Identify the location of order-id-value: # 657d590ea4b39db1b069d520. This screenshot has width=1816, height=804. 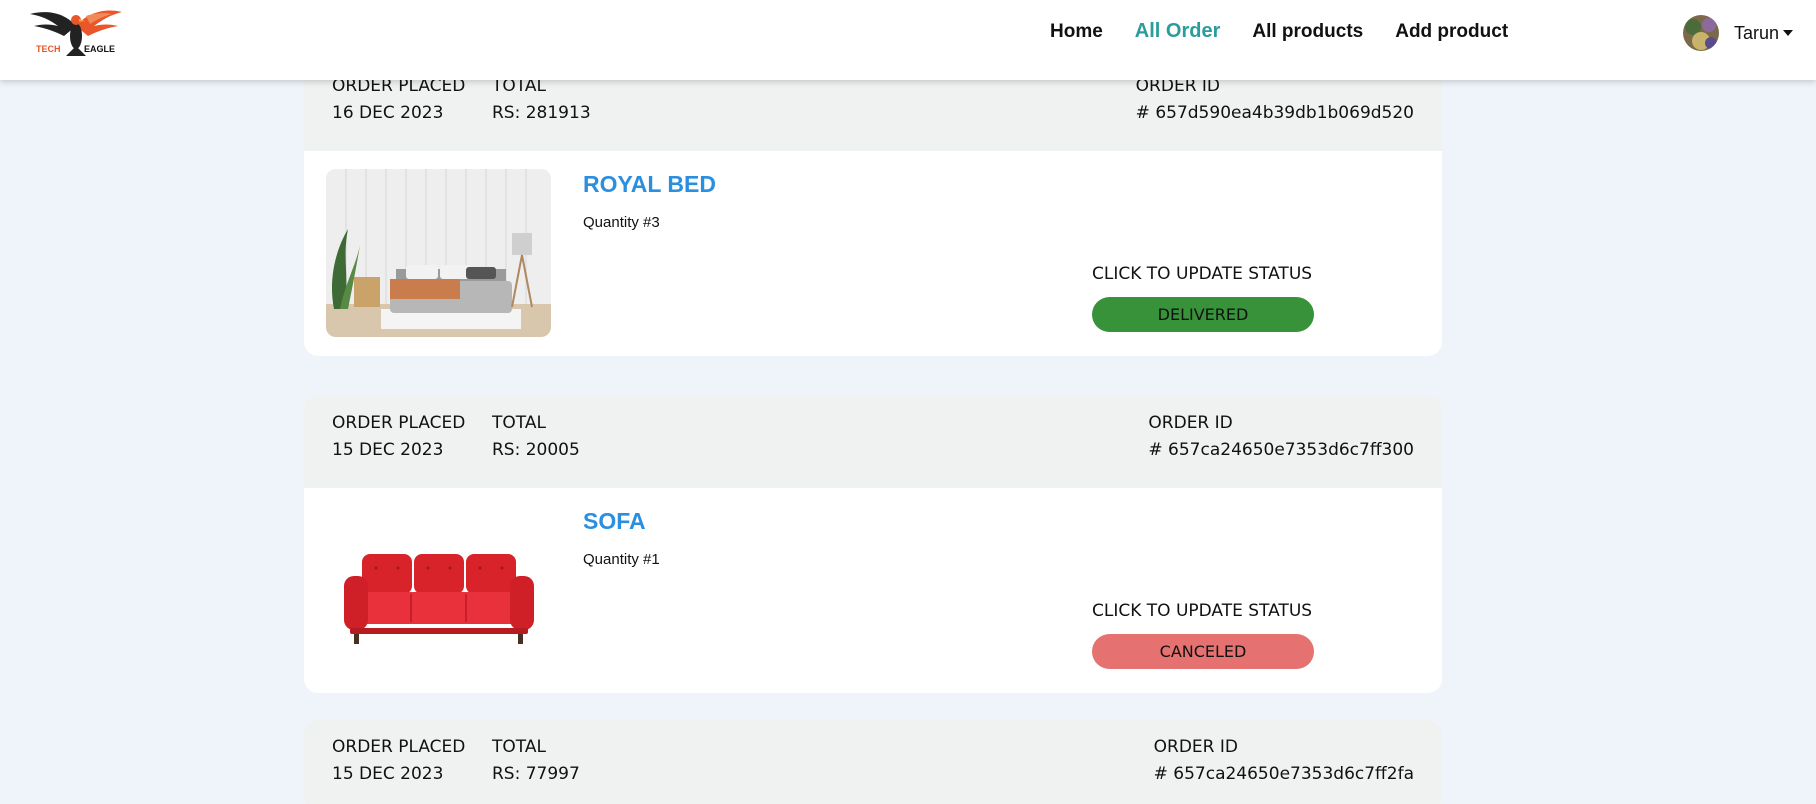
(1274, 113).